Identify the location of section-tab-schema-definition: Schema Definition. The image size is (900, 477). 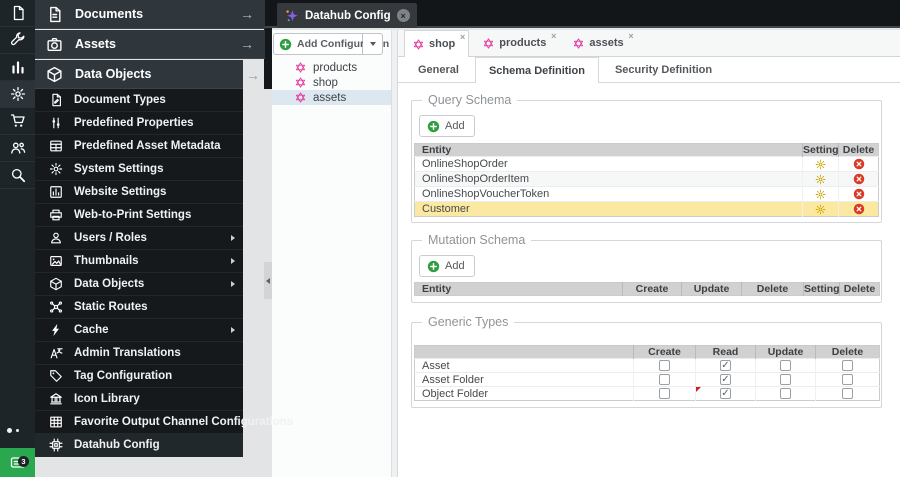
(536, 70).